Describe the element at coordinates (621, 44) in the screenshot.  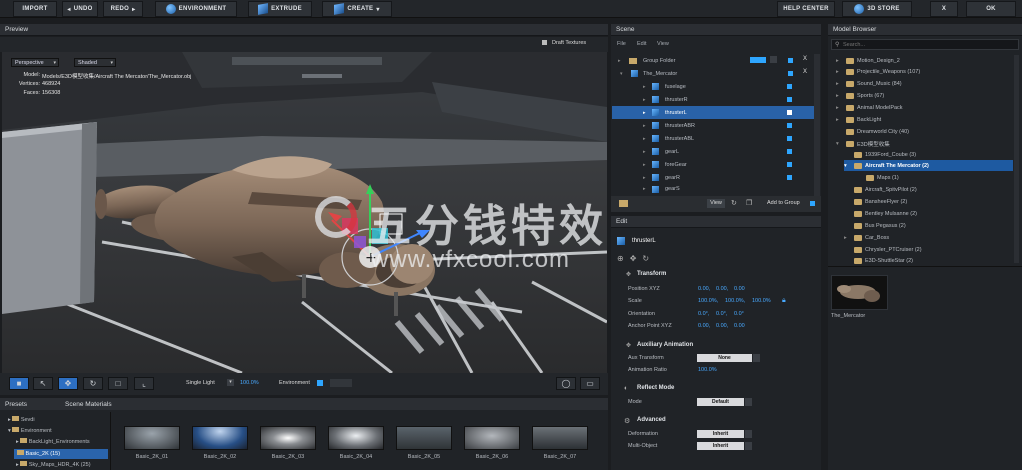
I see `scene-menu-file: File` at that location.